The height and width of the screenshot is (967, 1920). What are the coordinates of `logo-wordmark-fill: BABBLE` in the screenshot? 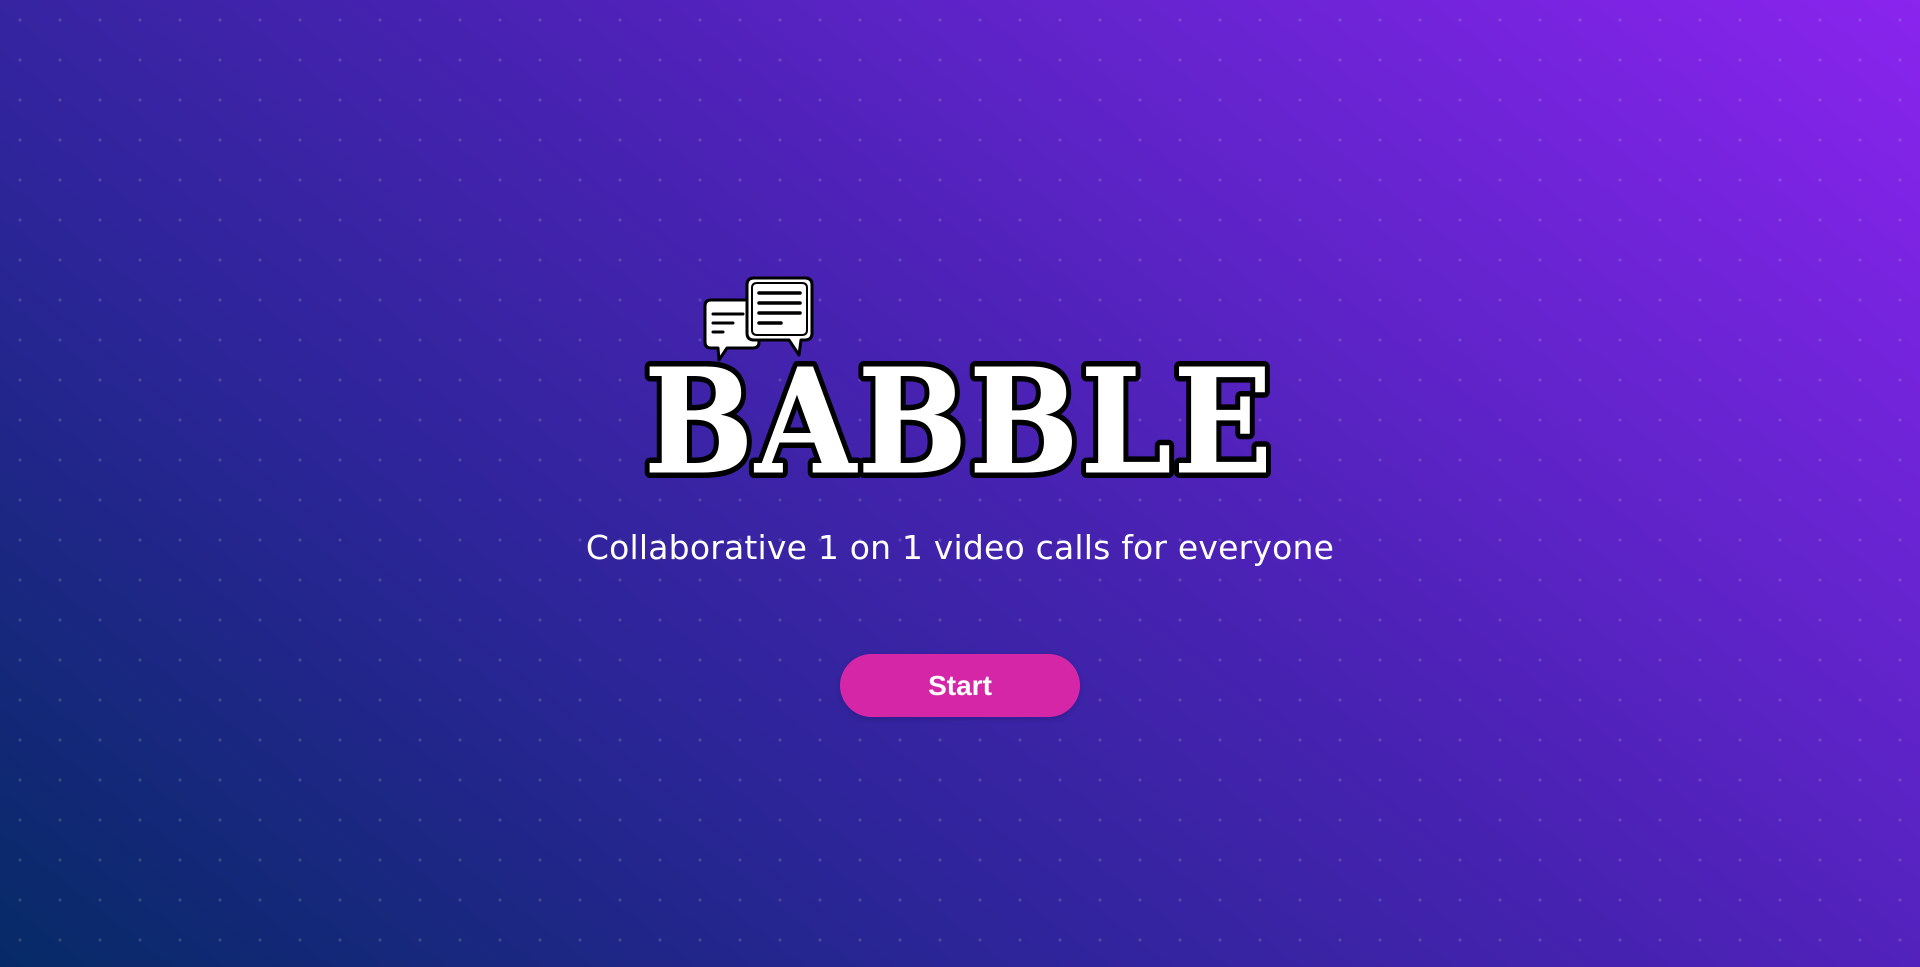 It's located at (959, 421).